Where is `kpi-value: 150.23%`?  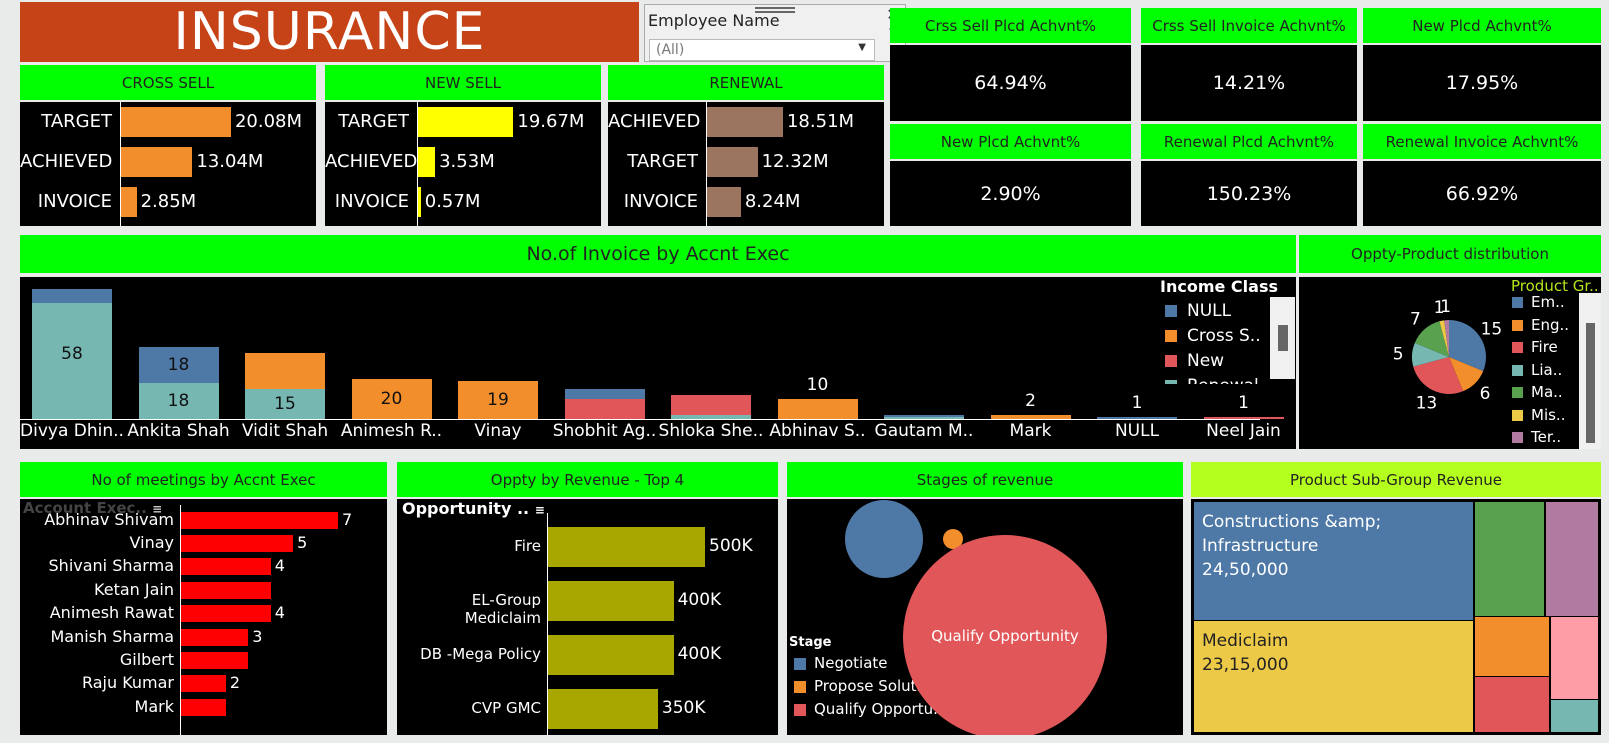
kpi-value: 150.23% is located at coordinates (1249, 193).